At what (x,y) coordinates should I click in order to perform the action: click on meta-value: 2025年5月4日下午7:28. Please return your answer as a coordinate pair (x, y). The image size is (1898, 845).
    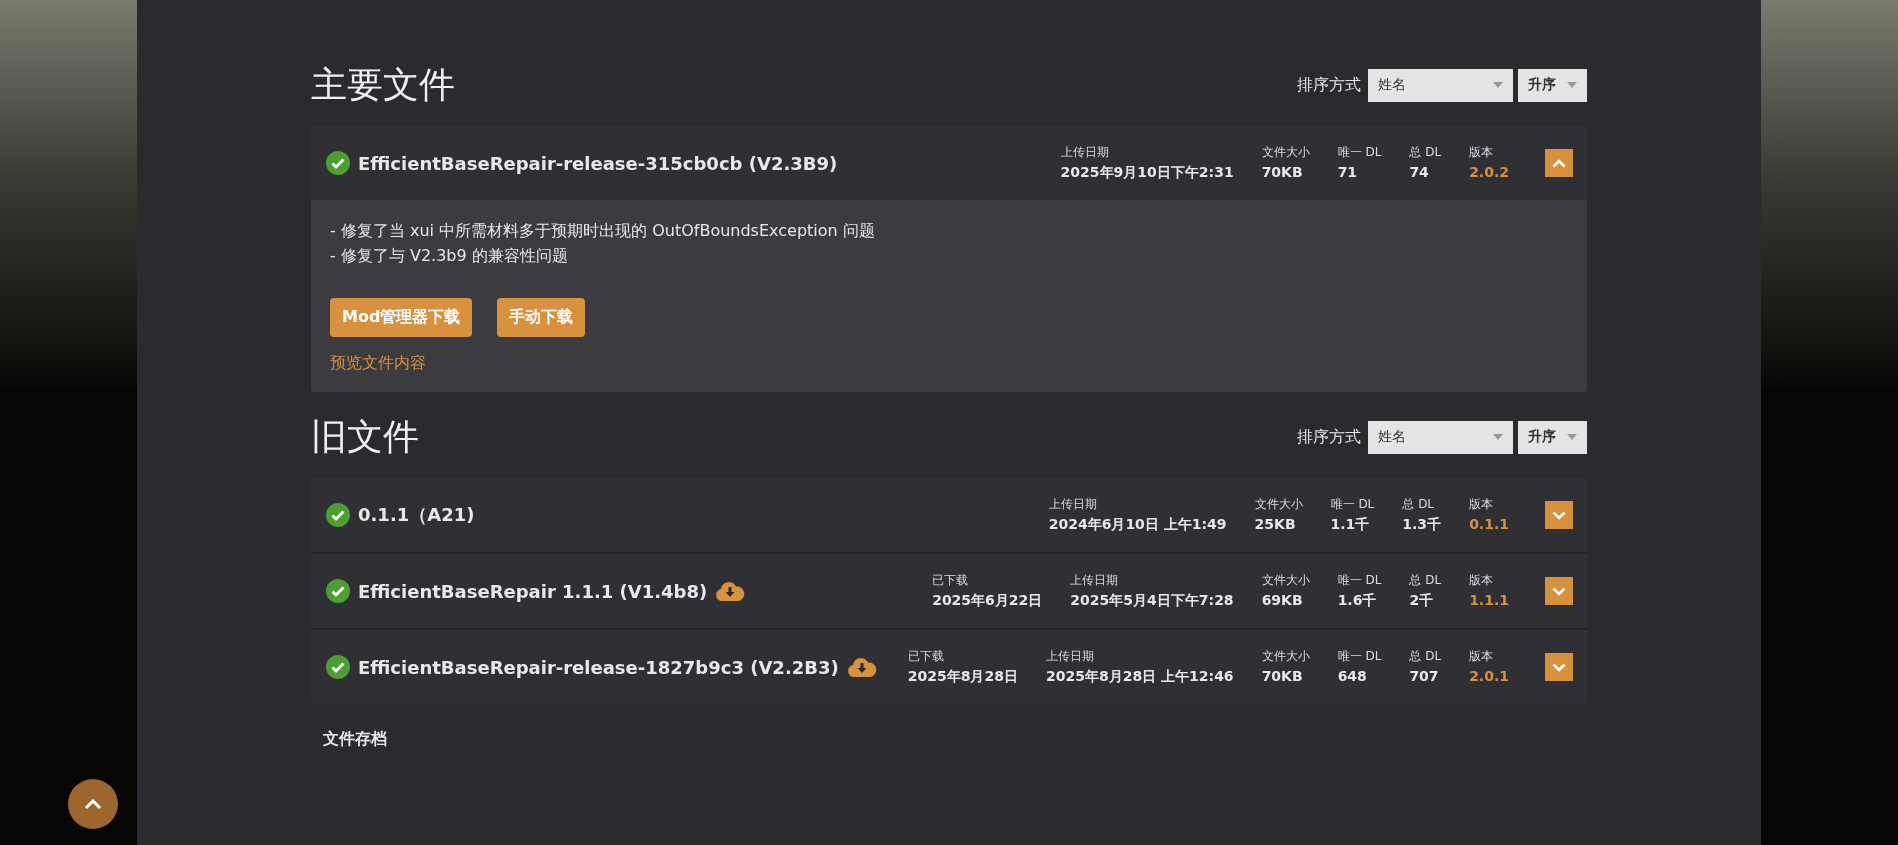
    Looking at the image, I should click on (1152, 601).